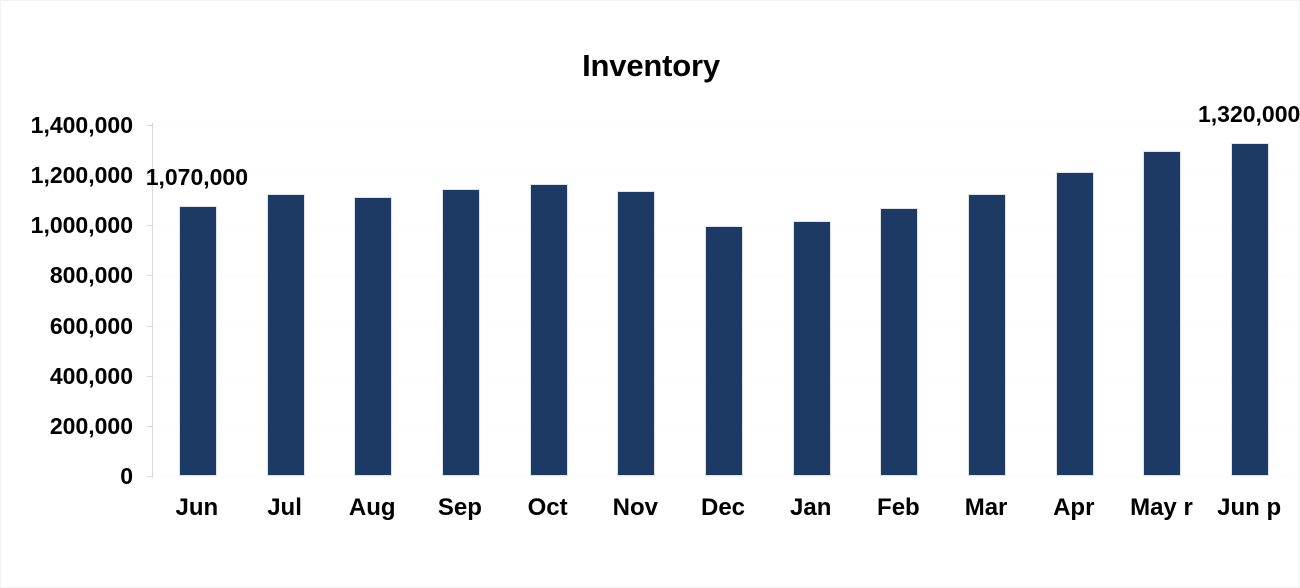 This screenshot has width=1300, height=588. I want to click on x-axis-tick-label: Jun p, so click(1249, 507).